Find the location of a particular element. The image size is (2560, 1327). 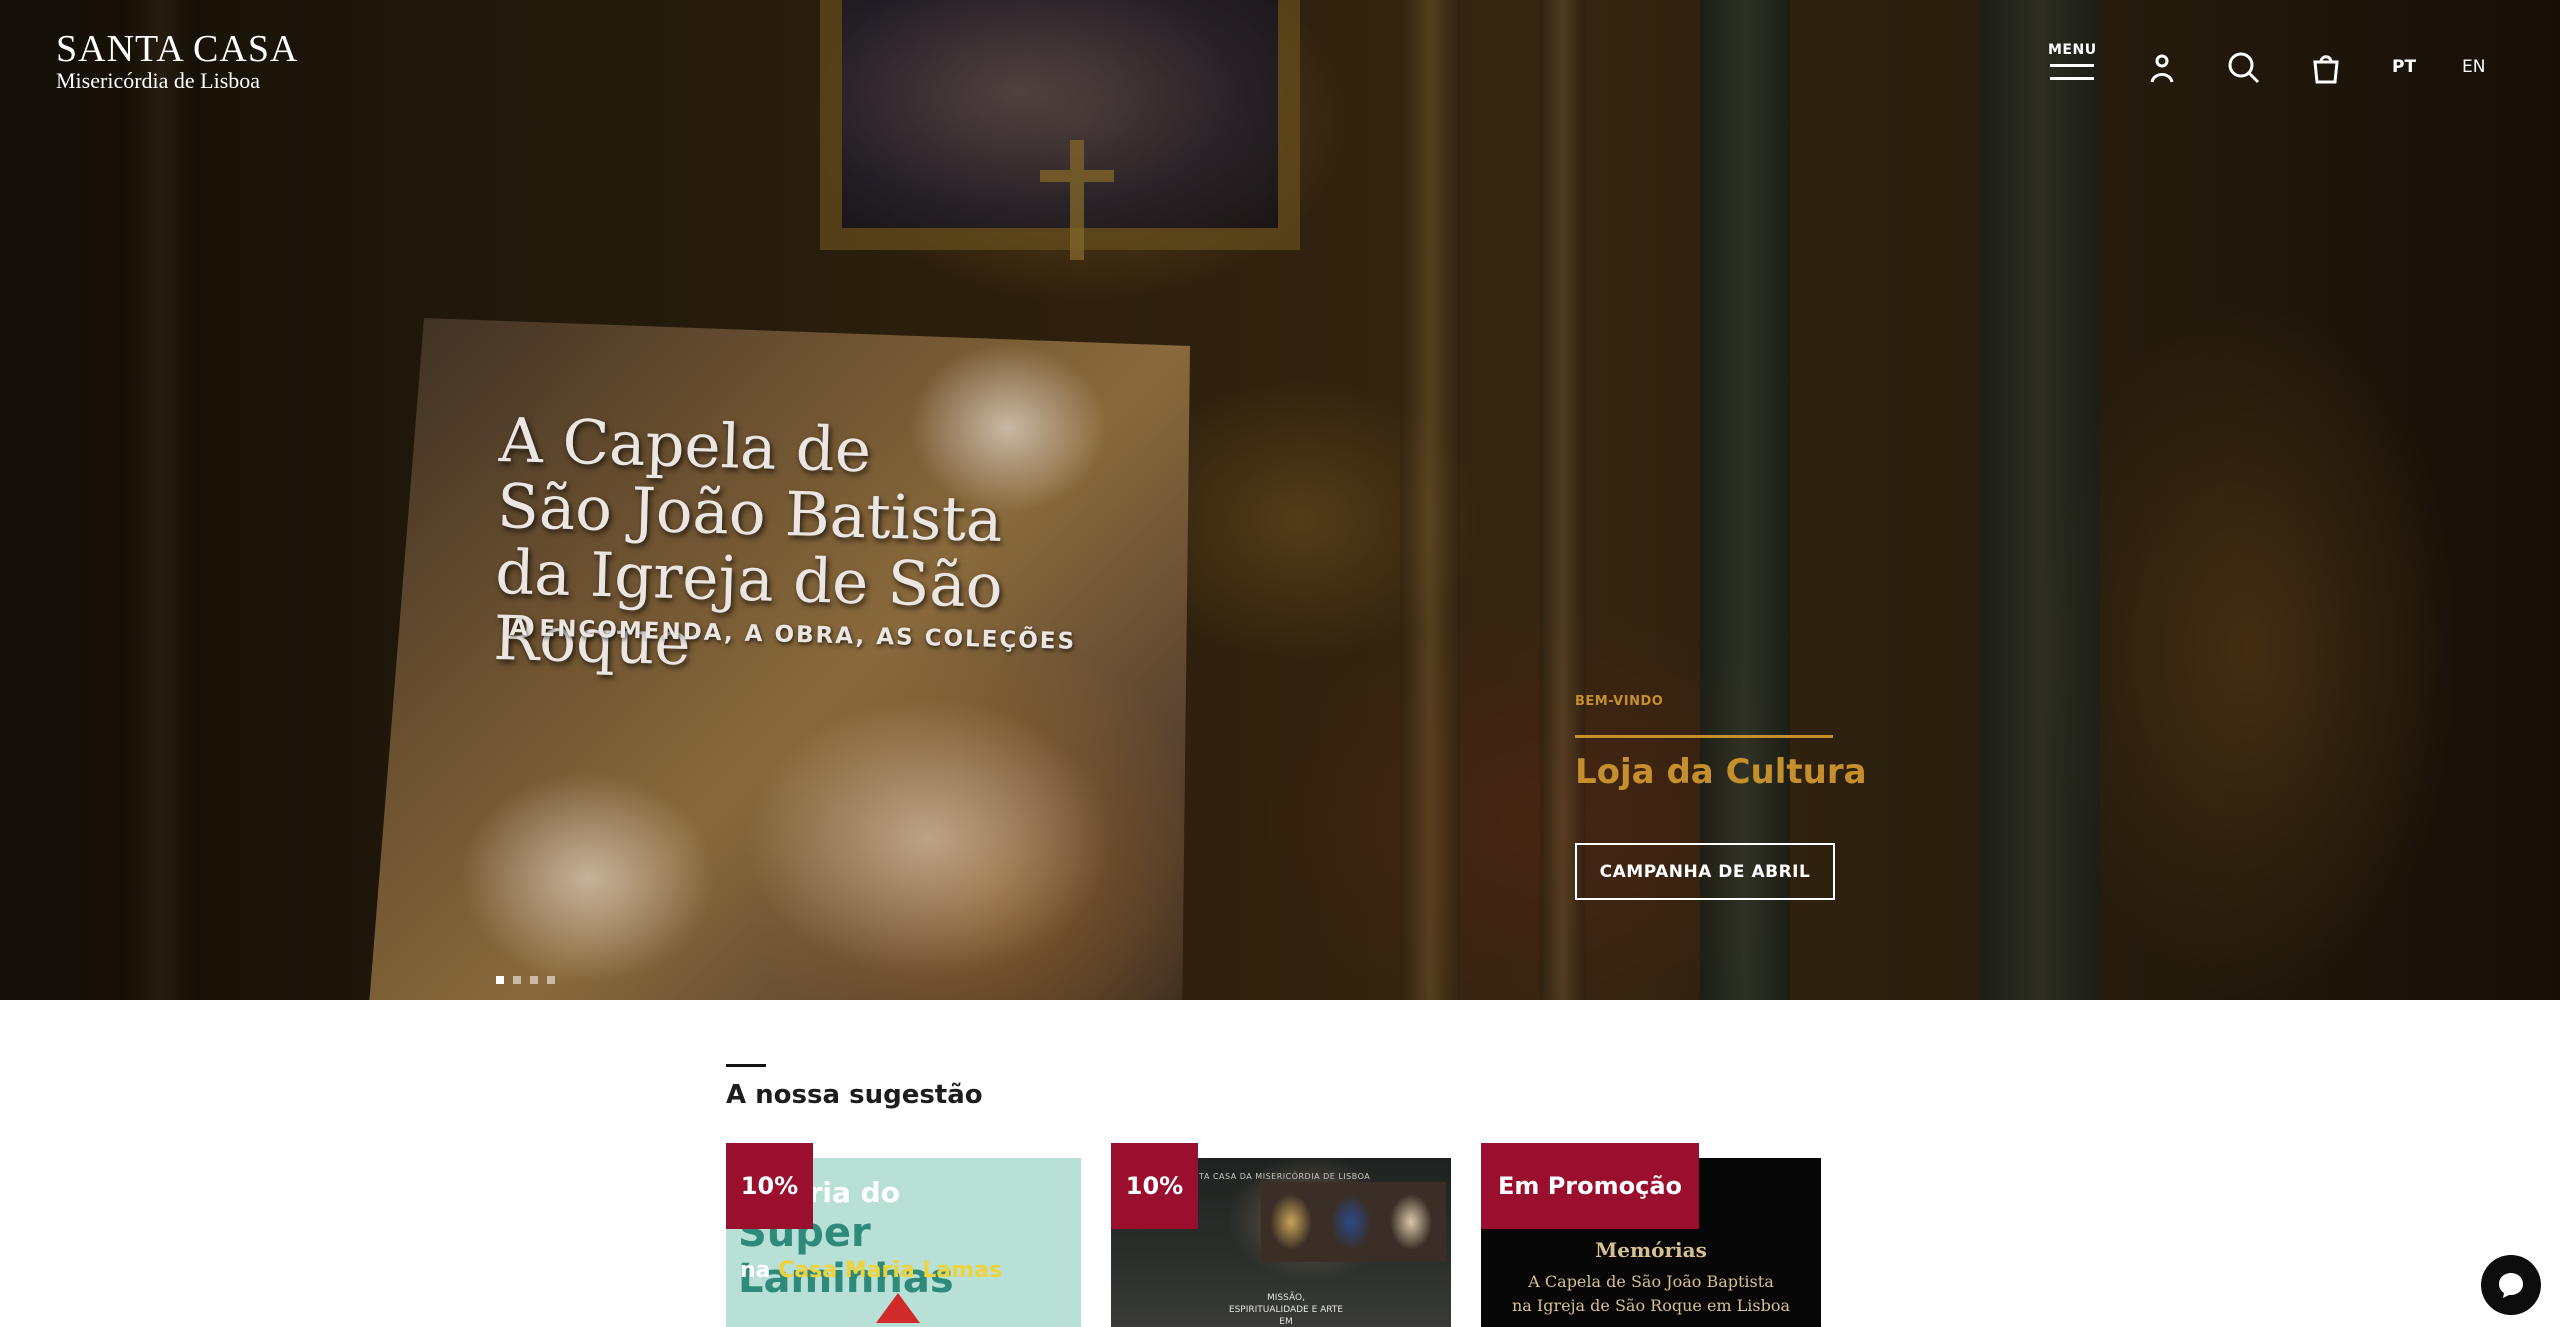

product-cover-subtitle: na Igreja de São Roque em Lisboa is located at coordinates (1651, 1305).